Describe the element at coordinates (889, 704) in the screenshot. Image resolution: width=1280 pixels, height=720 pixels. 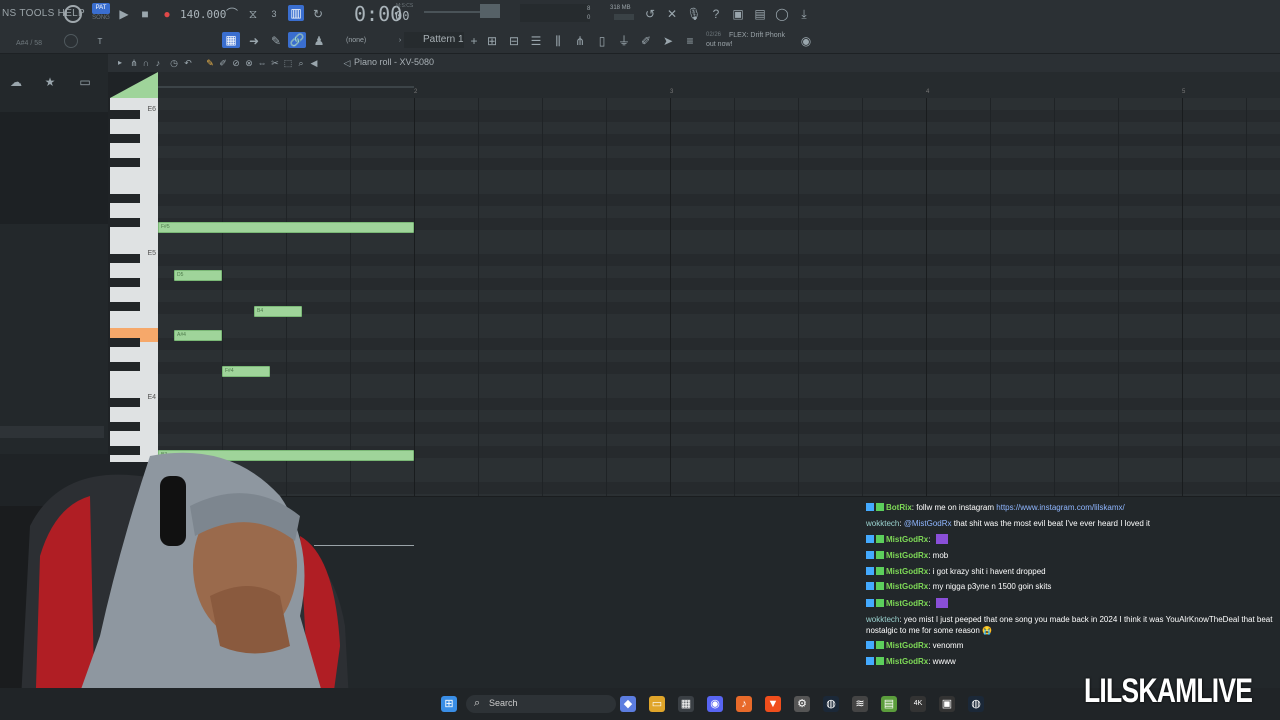
I see `minecraft-icon: ▤` at that location.